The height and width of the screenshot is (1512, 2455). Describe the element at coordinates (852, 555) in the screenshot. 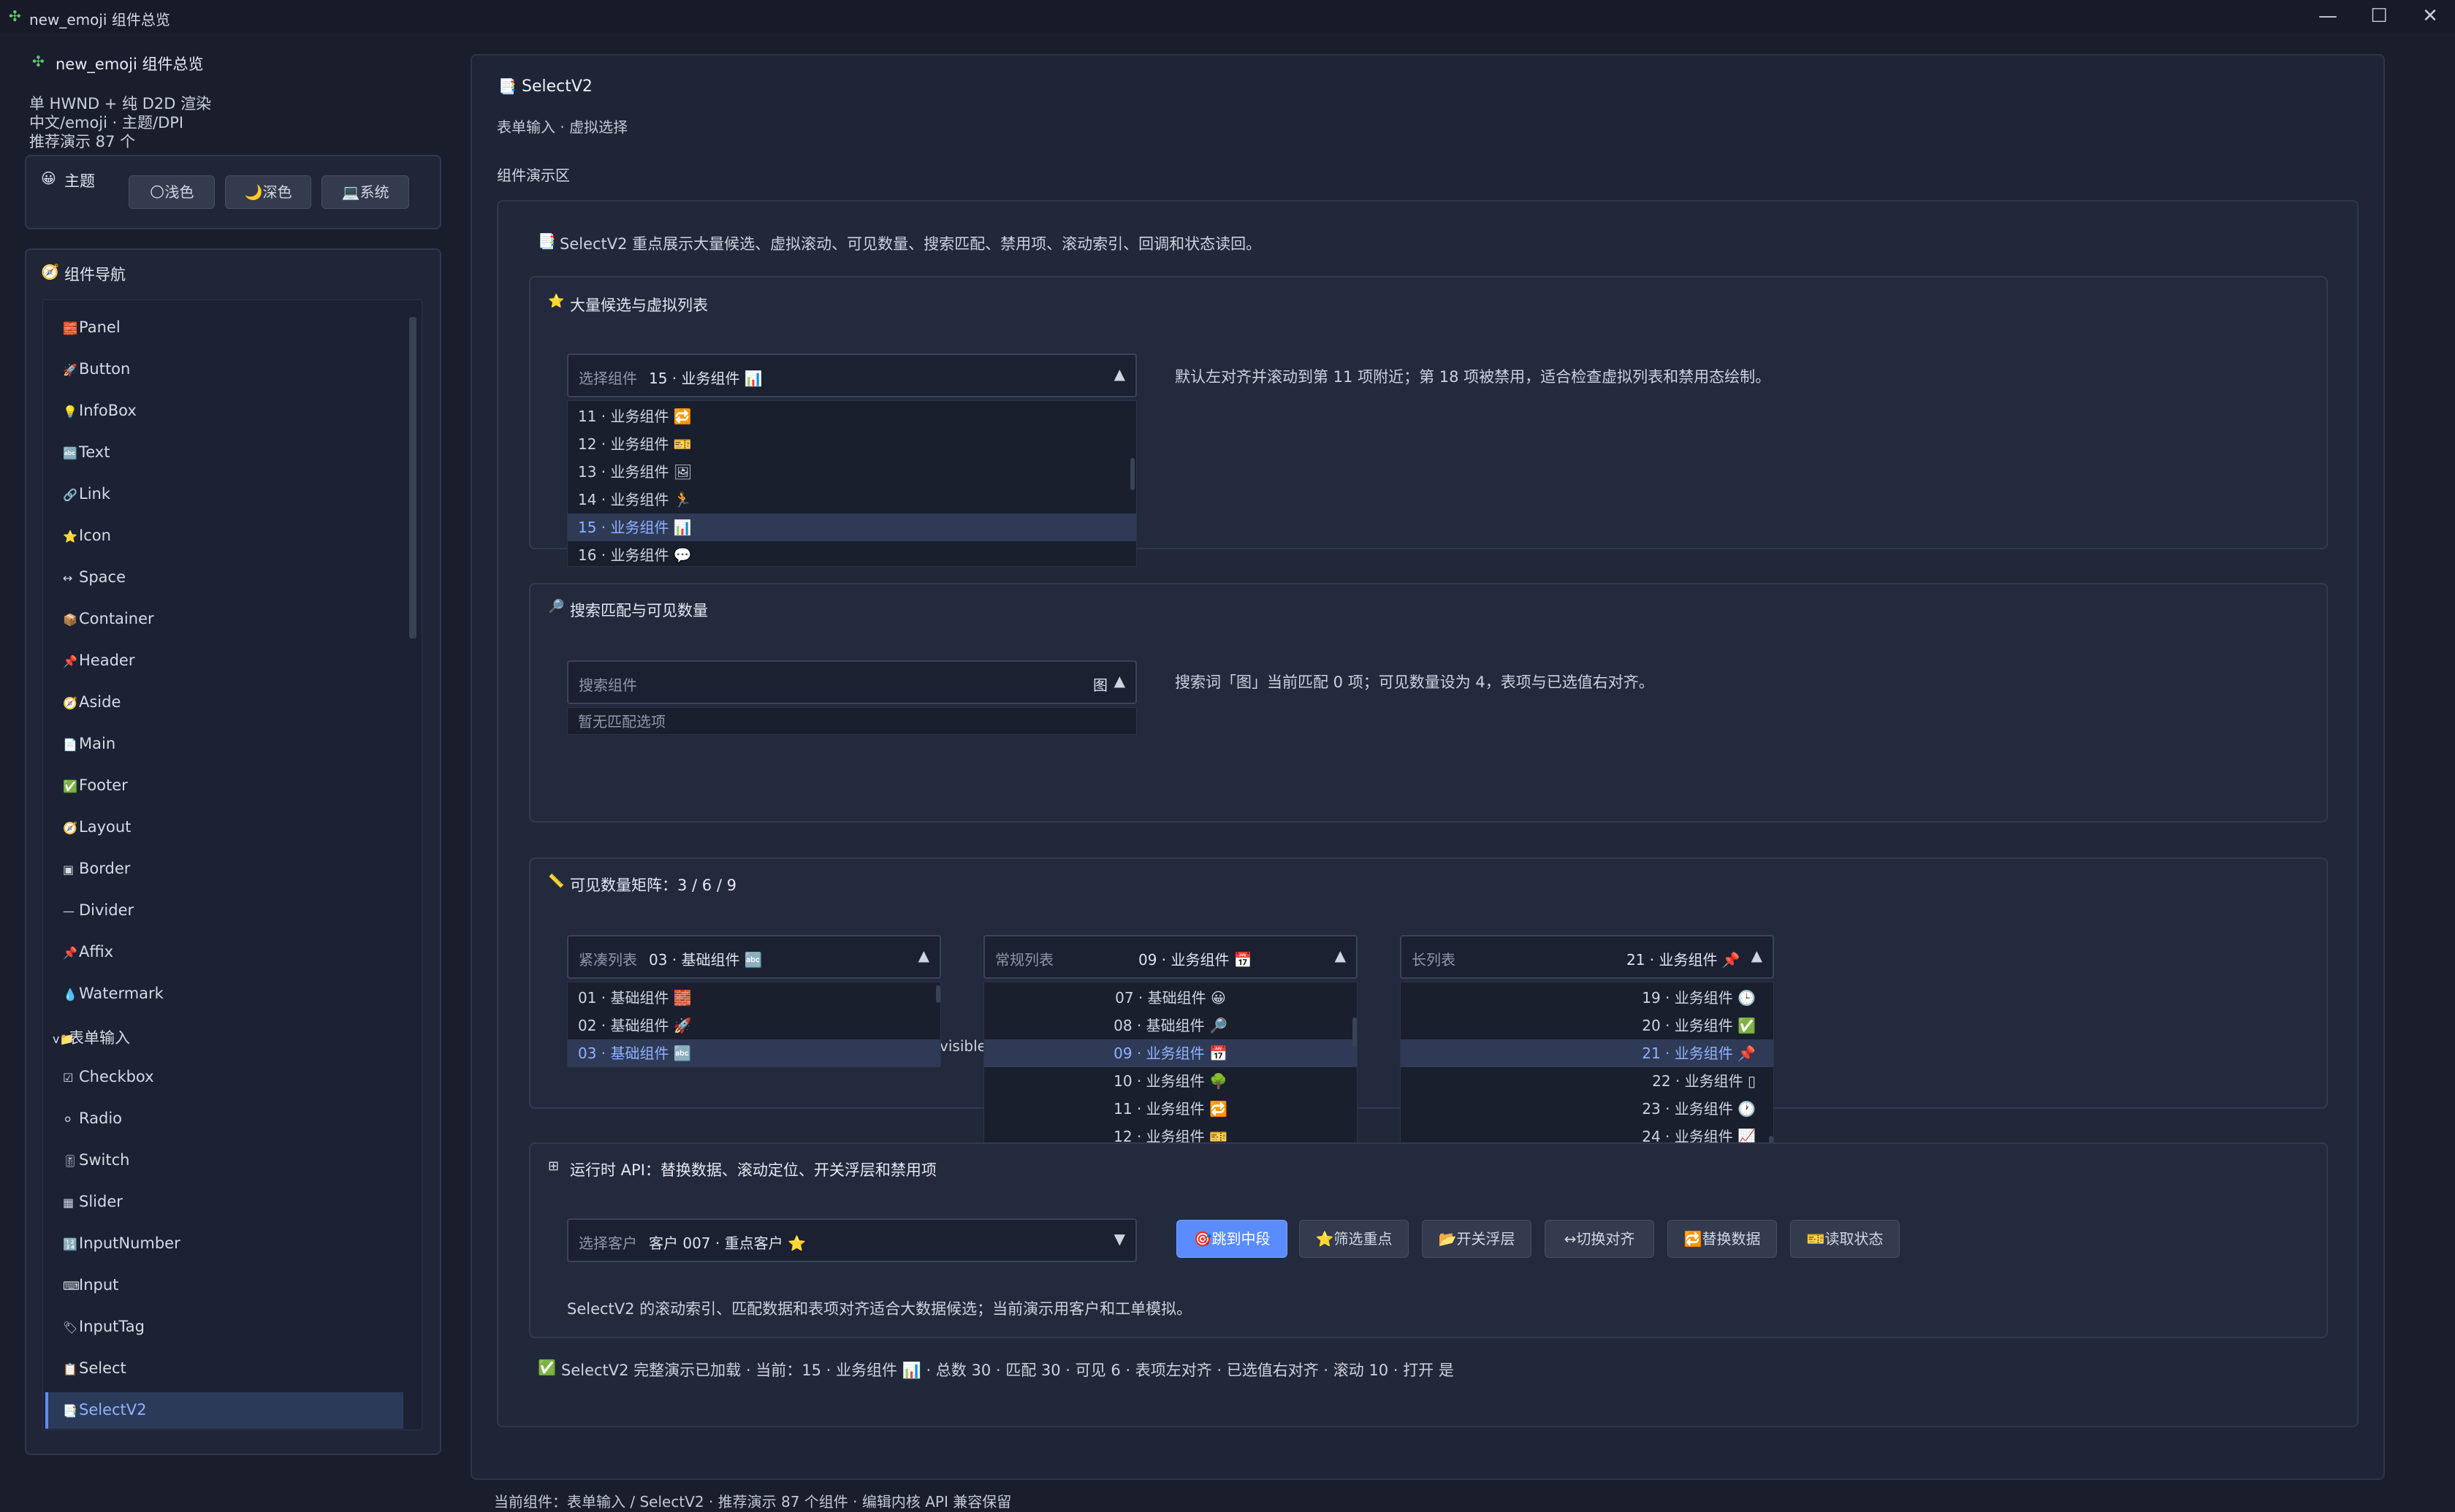

I see `dropdown-option: 16 · 业务组件 💬` at that location.